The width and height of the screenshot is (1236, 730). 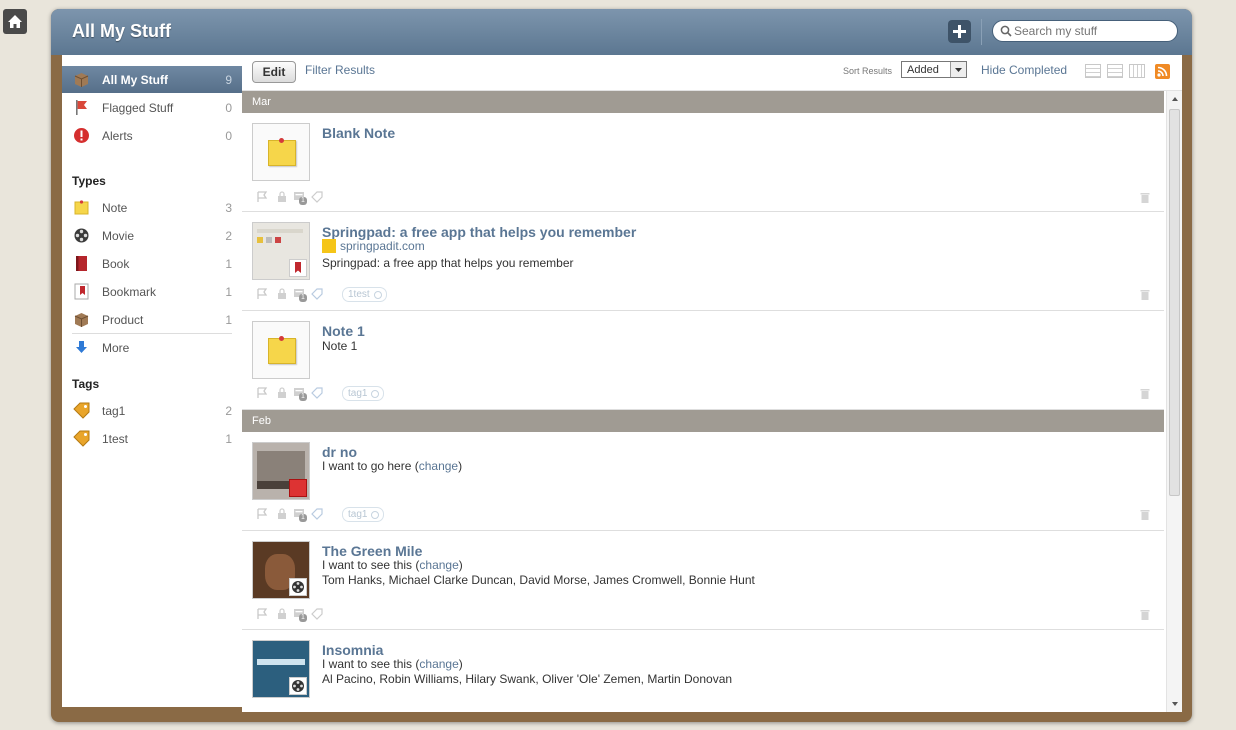 I want to click on sidebar-item-alerts: Alerts 0, so click(x=152, y=135).